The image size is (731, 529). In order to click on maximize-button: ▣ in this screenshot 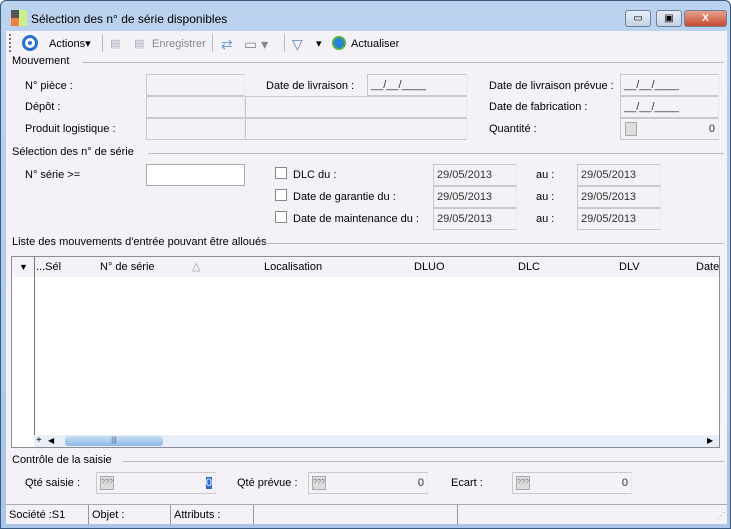, I will do `click(669, 18)`.